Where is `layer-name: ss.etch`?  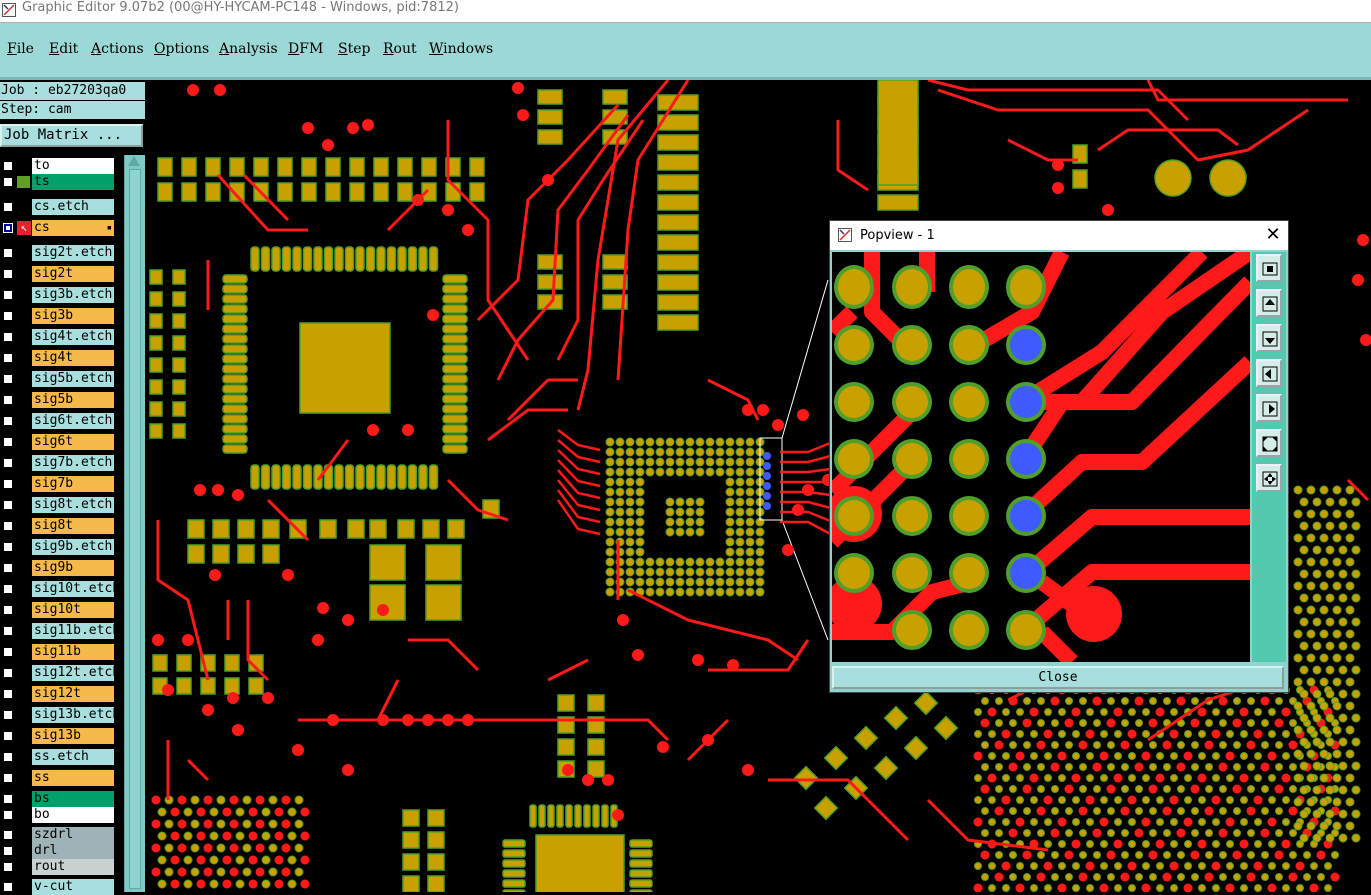 layer-name: ss.etch is located at coordinates (73, 757).